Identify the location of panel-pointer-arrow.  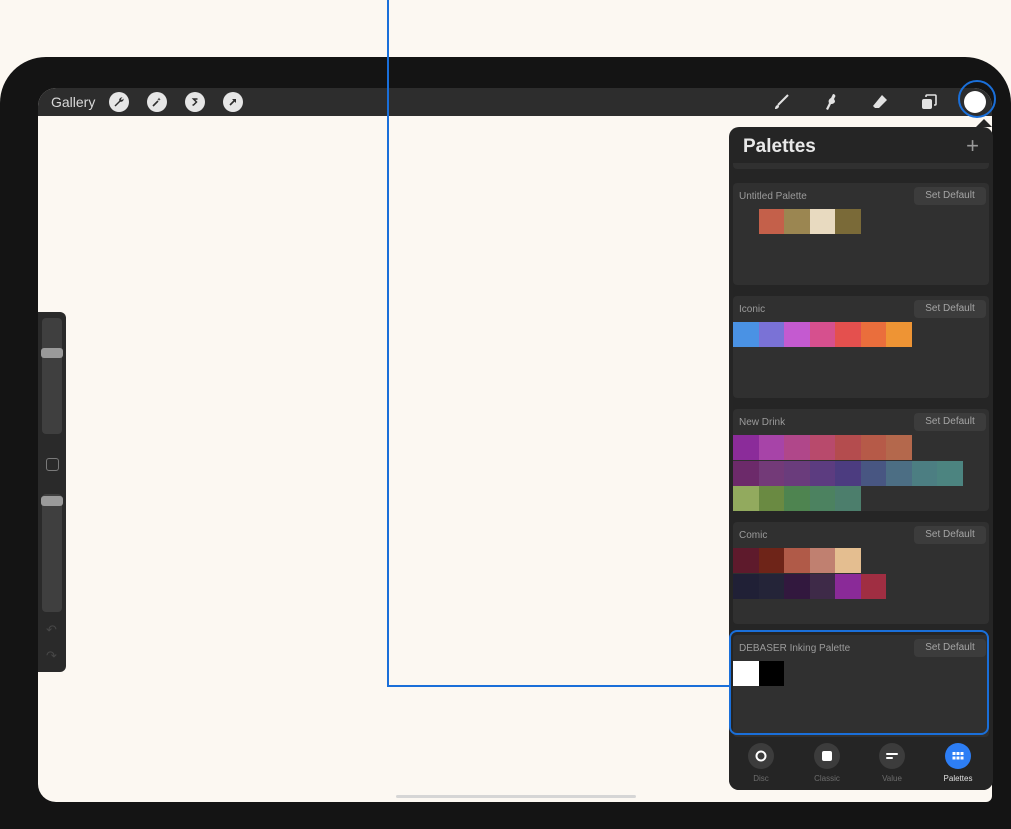
(984, 123).